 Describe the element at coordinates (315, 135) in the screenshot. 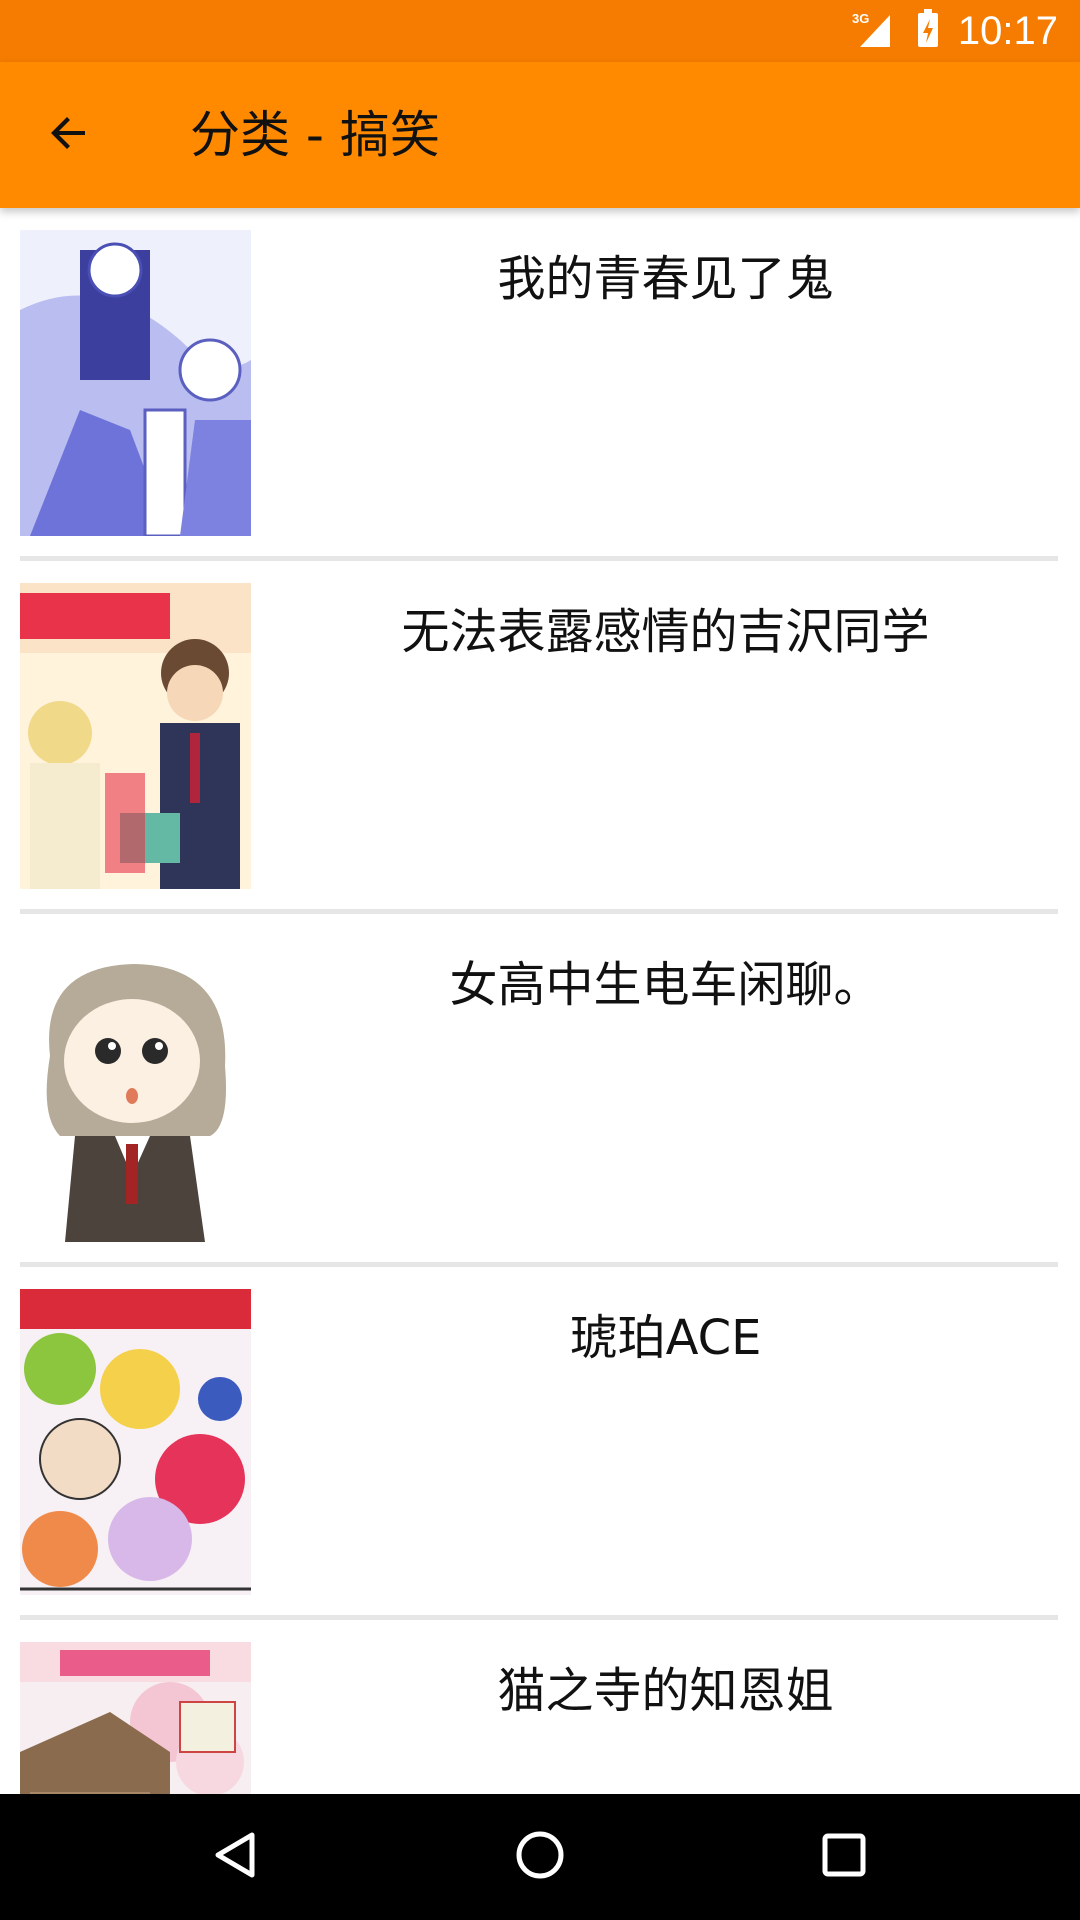

I see `page-title: 分类 - 搞笑` at that location.